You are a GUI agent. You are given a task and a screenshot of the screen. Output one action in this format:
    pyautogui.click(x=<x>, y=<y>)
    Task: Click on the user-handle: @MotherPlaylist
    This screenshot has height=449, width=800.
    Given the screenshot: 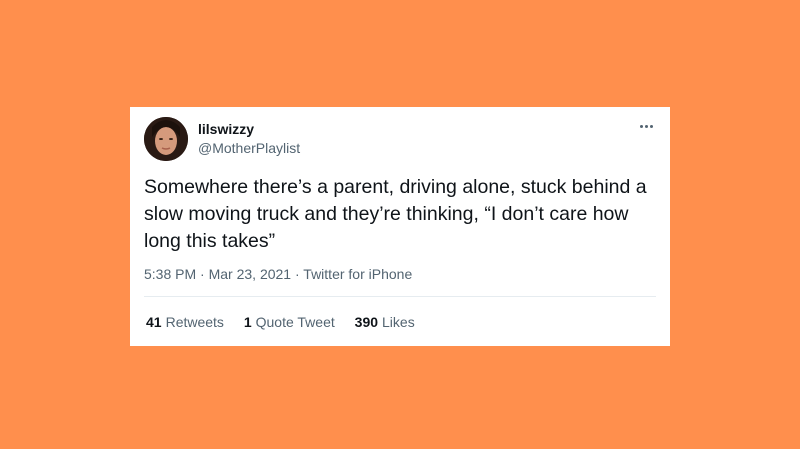 What is the action you would take?
    pyautogui.click(x=249, y=148)
    